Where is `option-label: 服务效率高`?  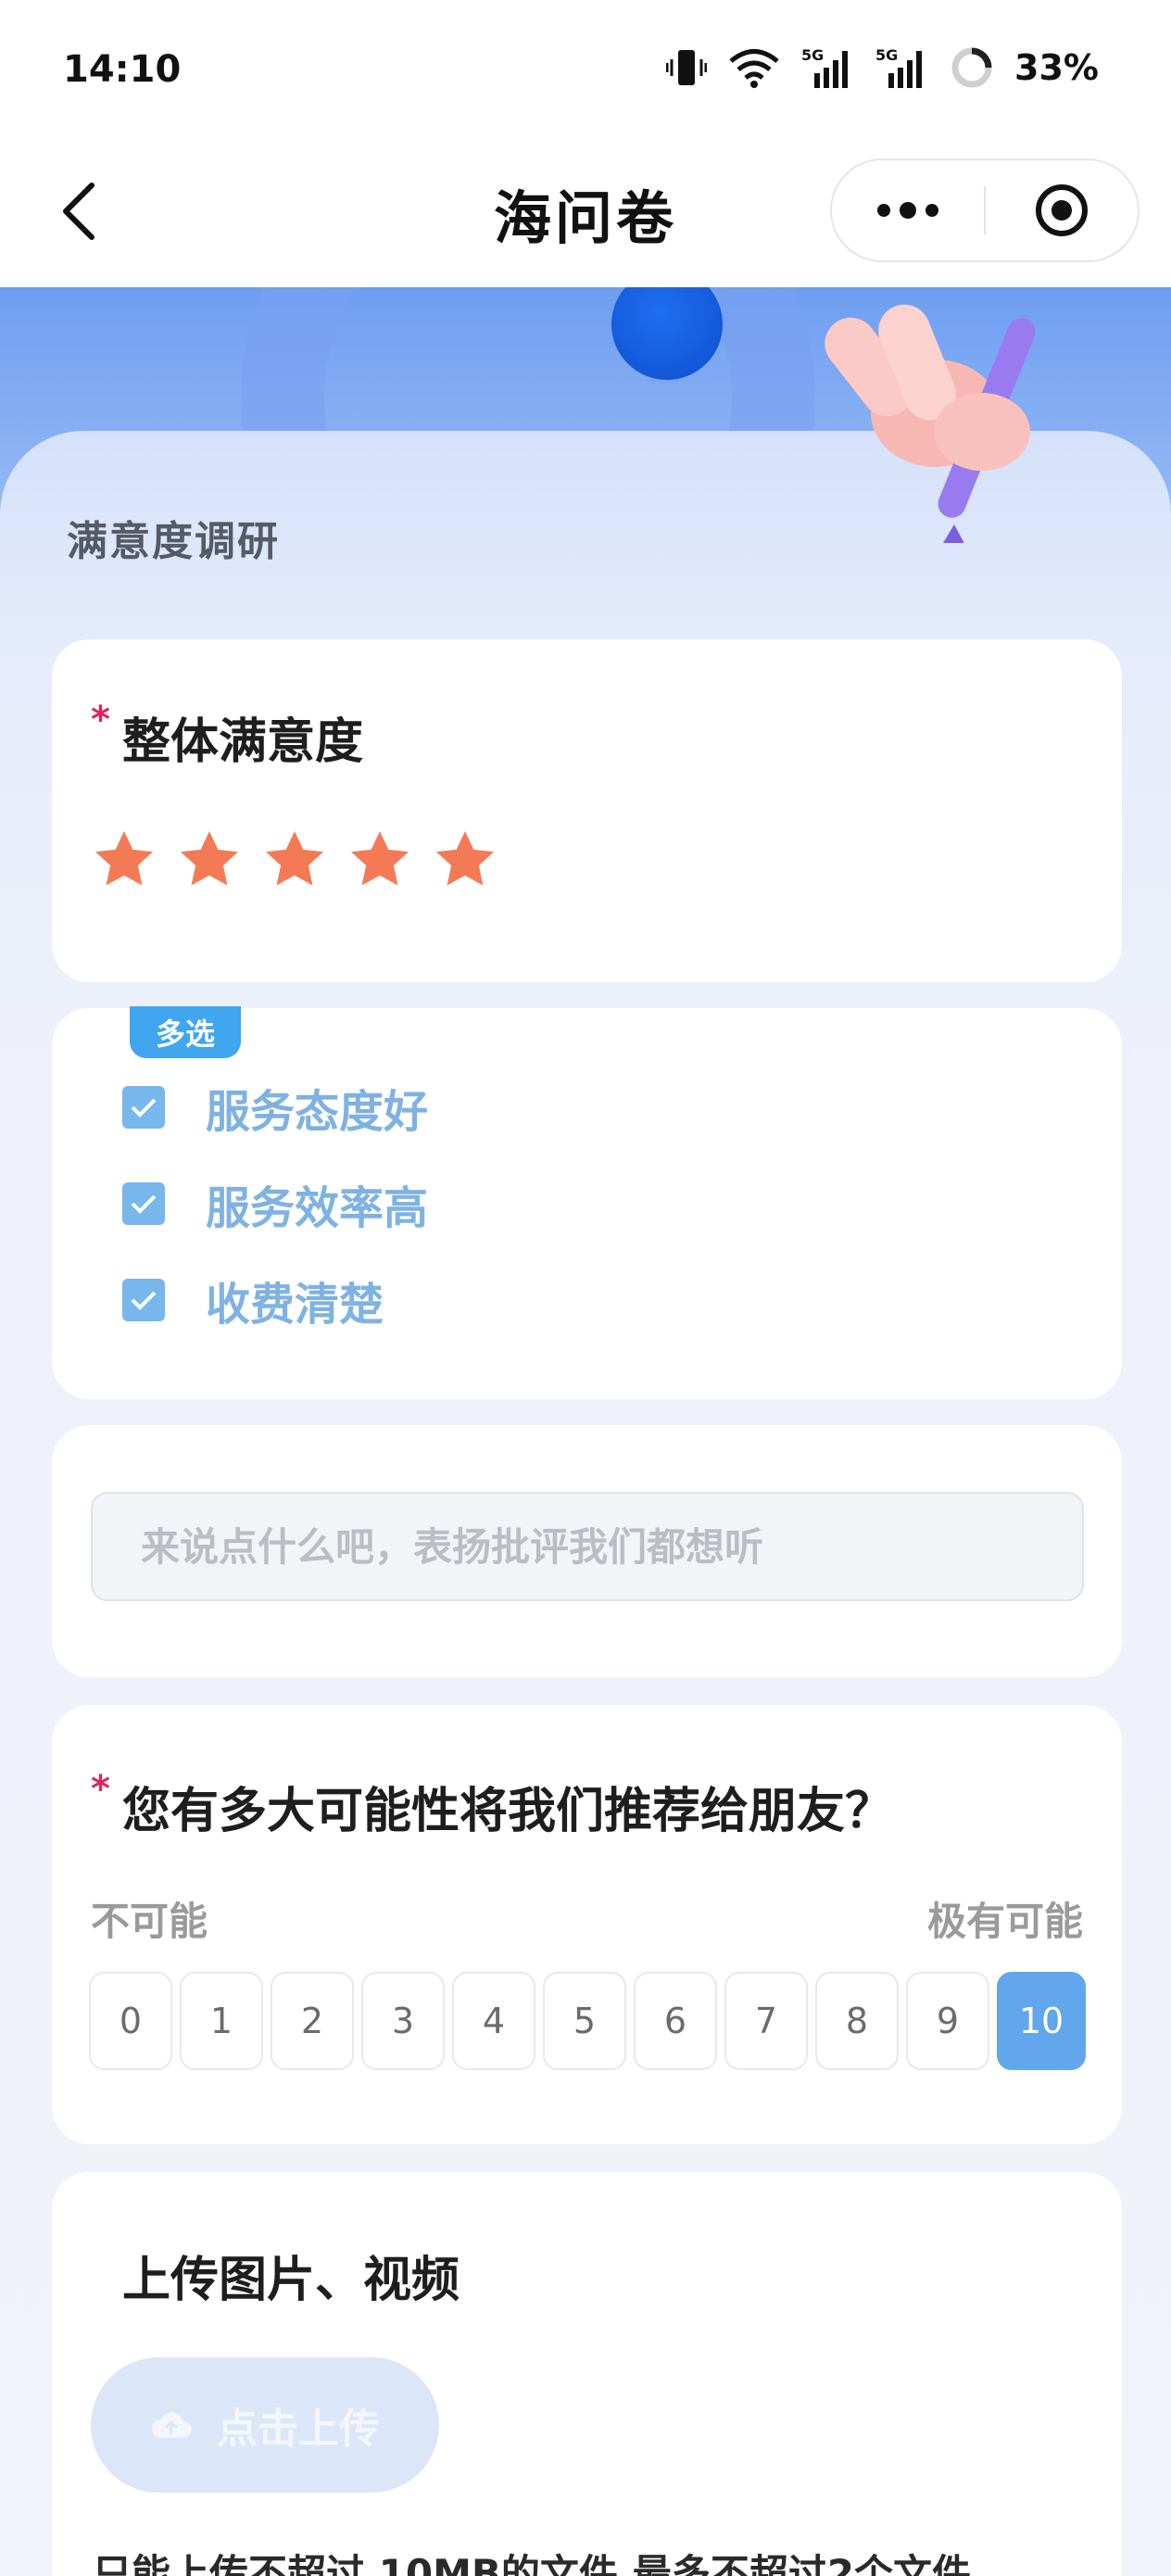
option-label: 服务效率高 is located at coordinates (318, 1208).